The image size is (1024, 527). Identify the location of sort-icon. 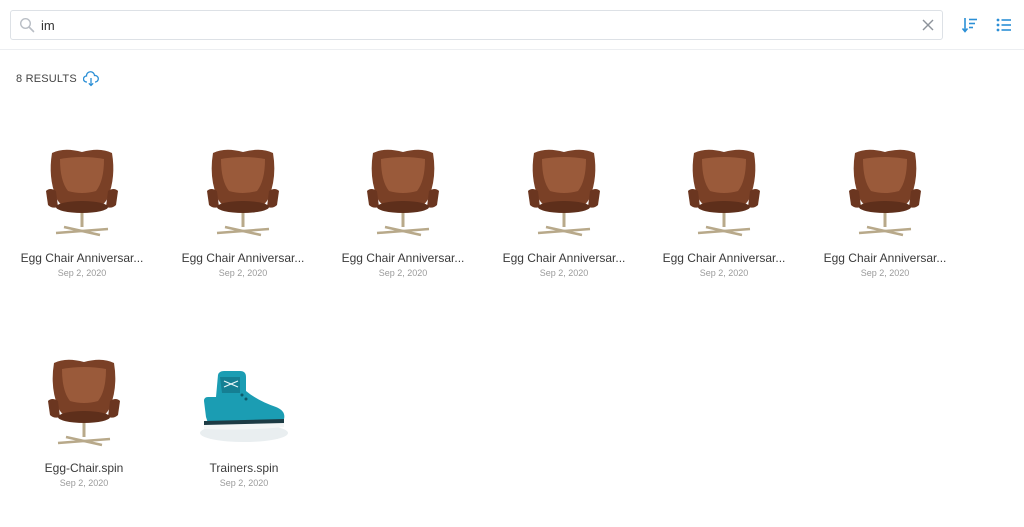
(970, 25).